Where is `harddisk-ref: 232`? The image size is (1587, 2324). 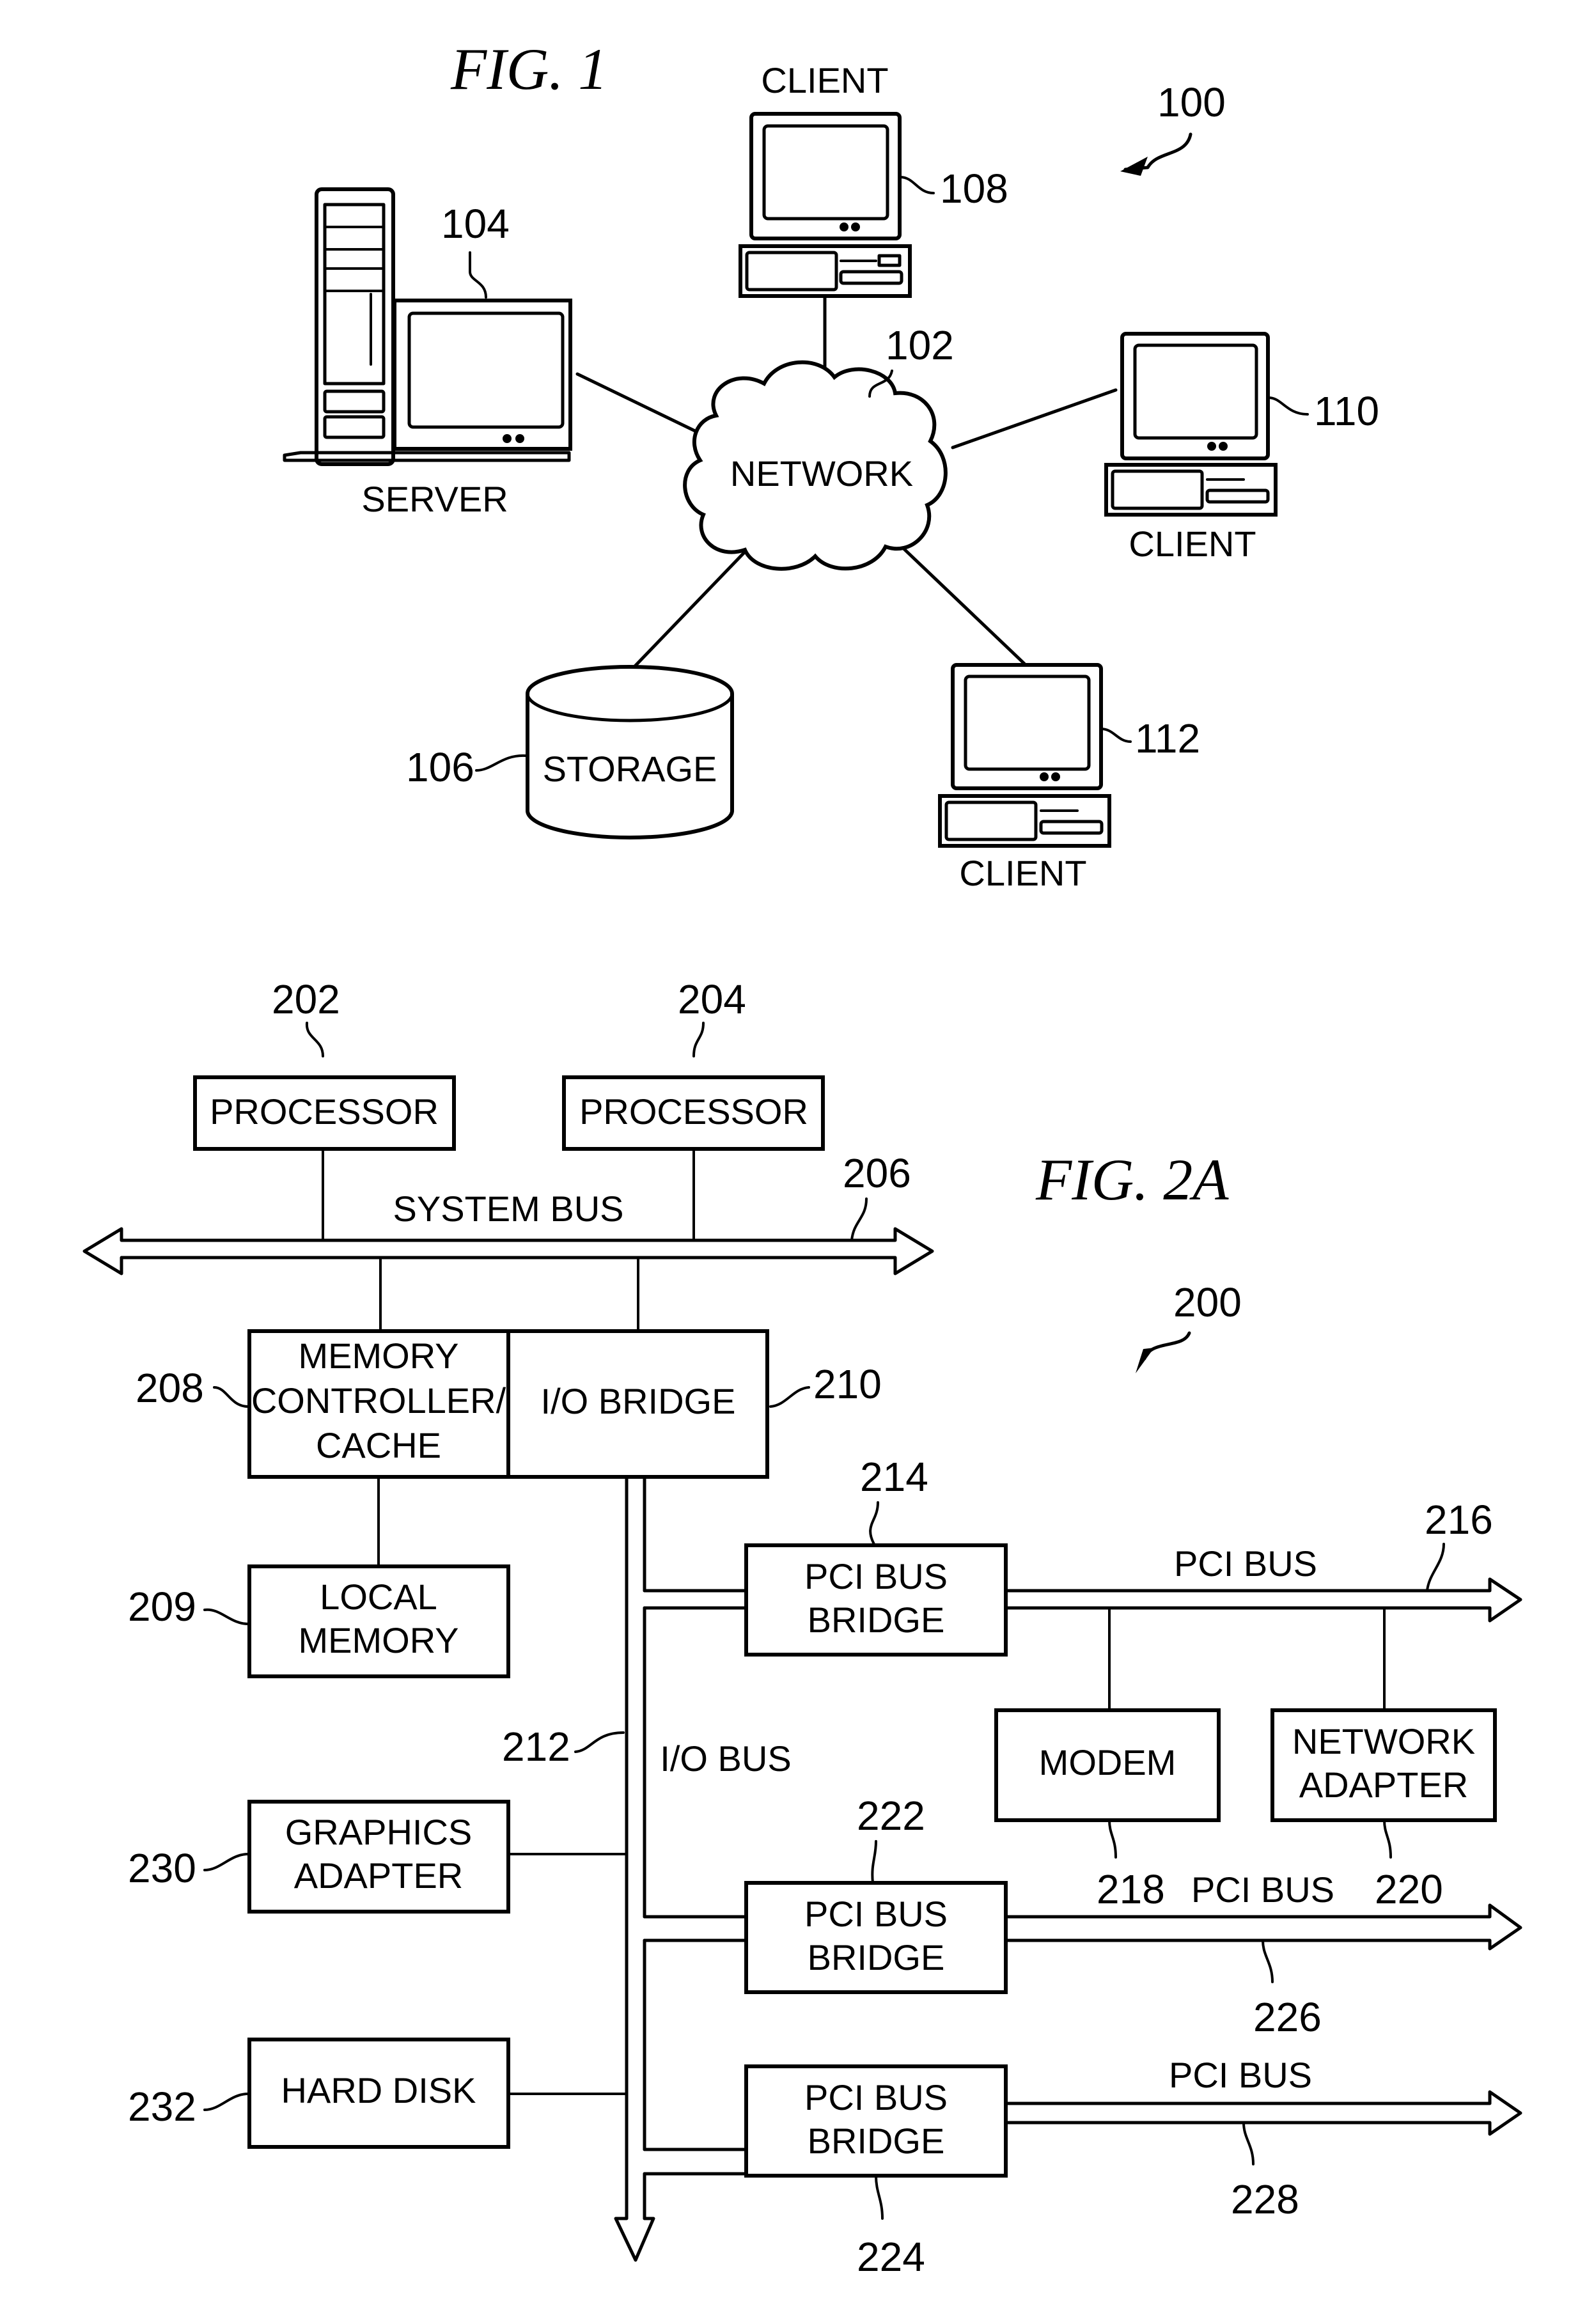 harddisk-ref: 232 is located at coordinates (162, 2107).